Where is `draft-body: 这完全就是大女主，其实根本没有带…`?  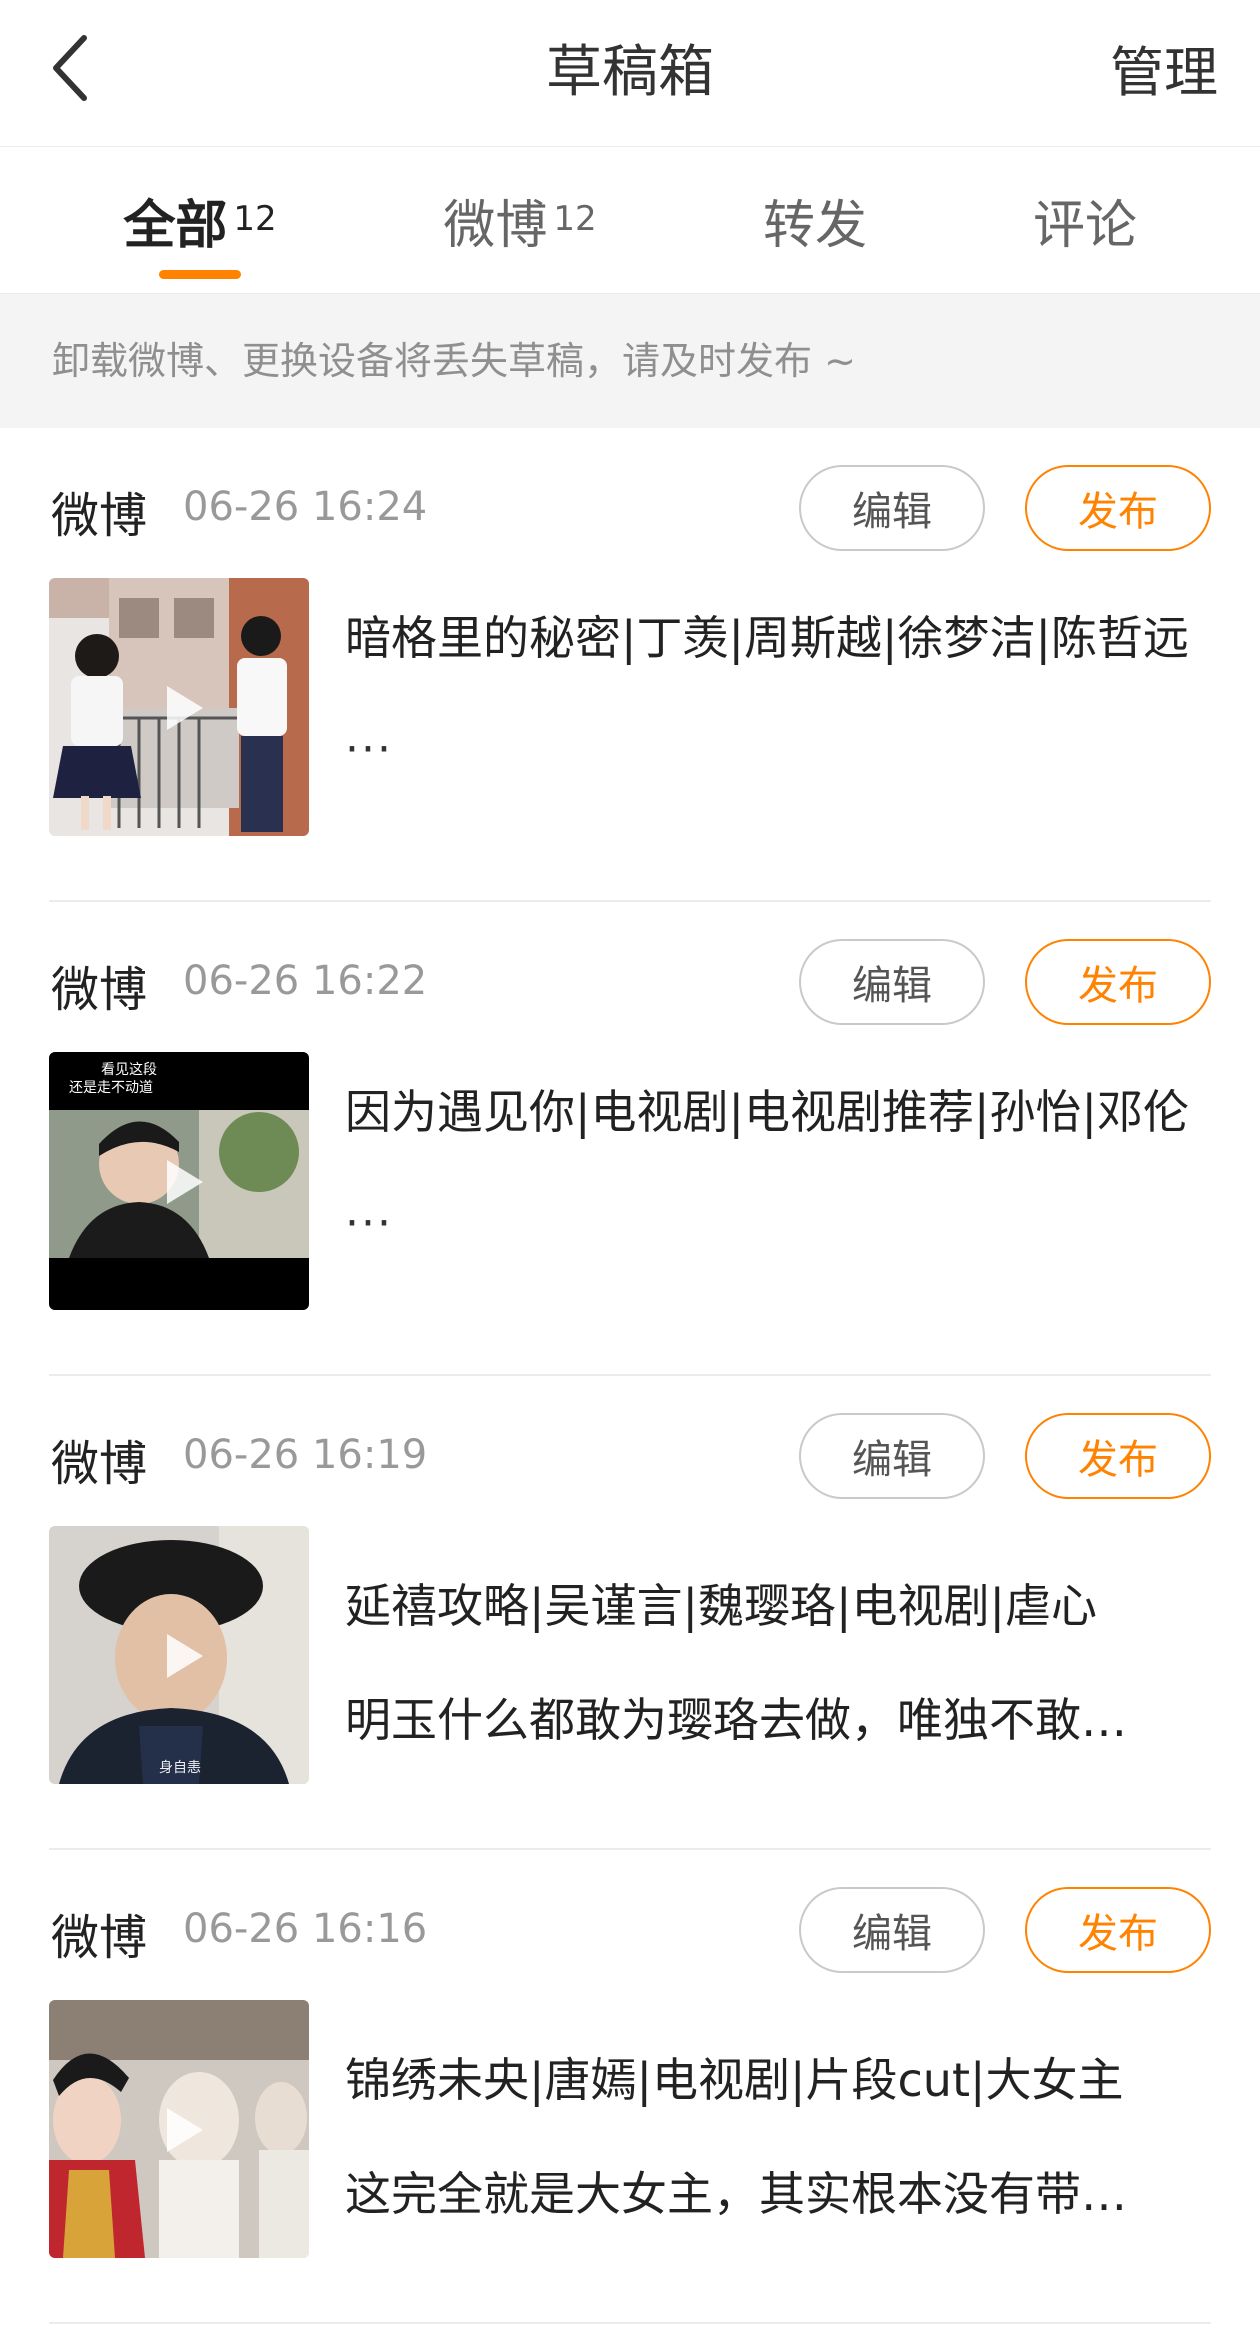
draft-body: 这完全就是大女主，其实根本没有带… is located at coordinates (736, 2194).